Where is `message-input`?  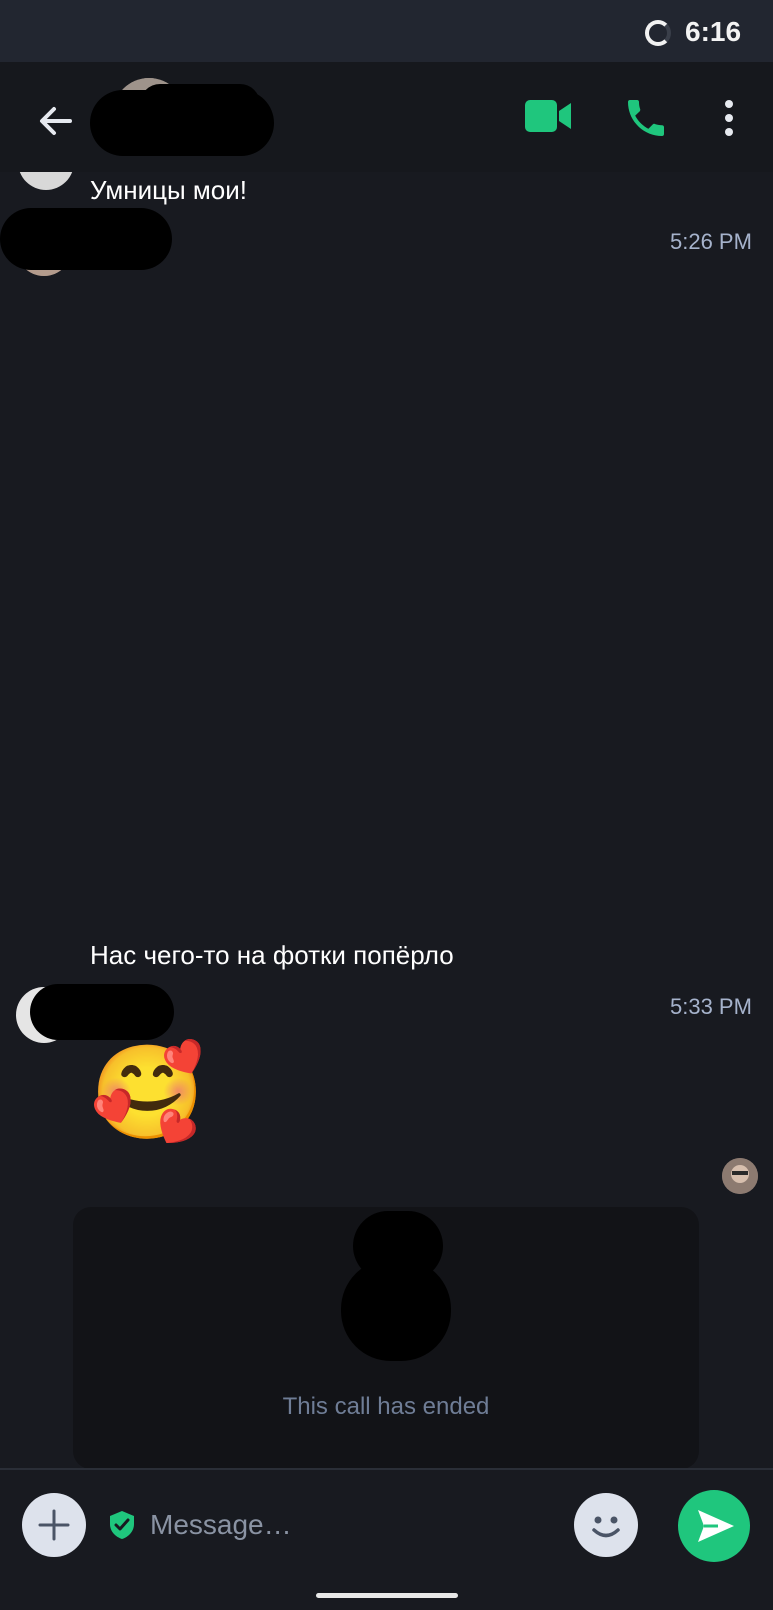
message-input is located at coordinates (350, 1525).